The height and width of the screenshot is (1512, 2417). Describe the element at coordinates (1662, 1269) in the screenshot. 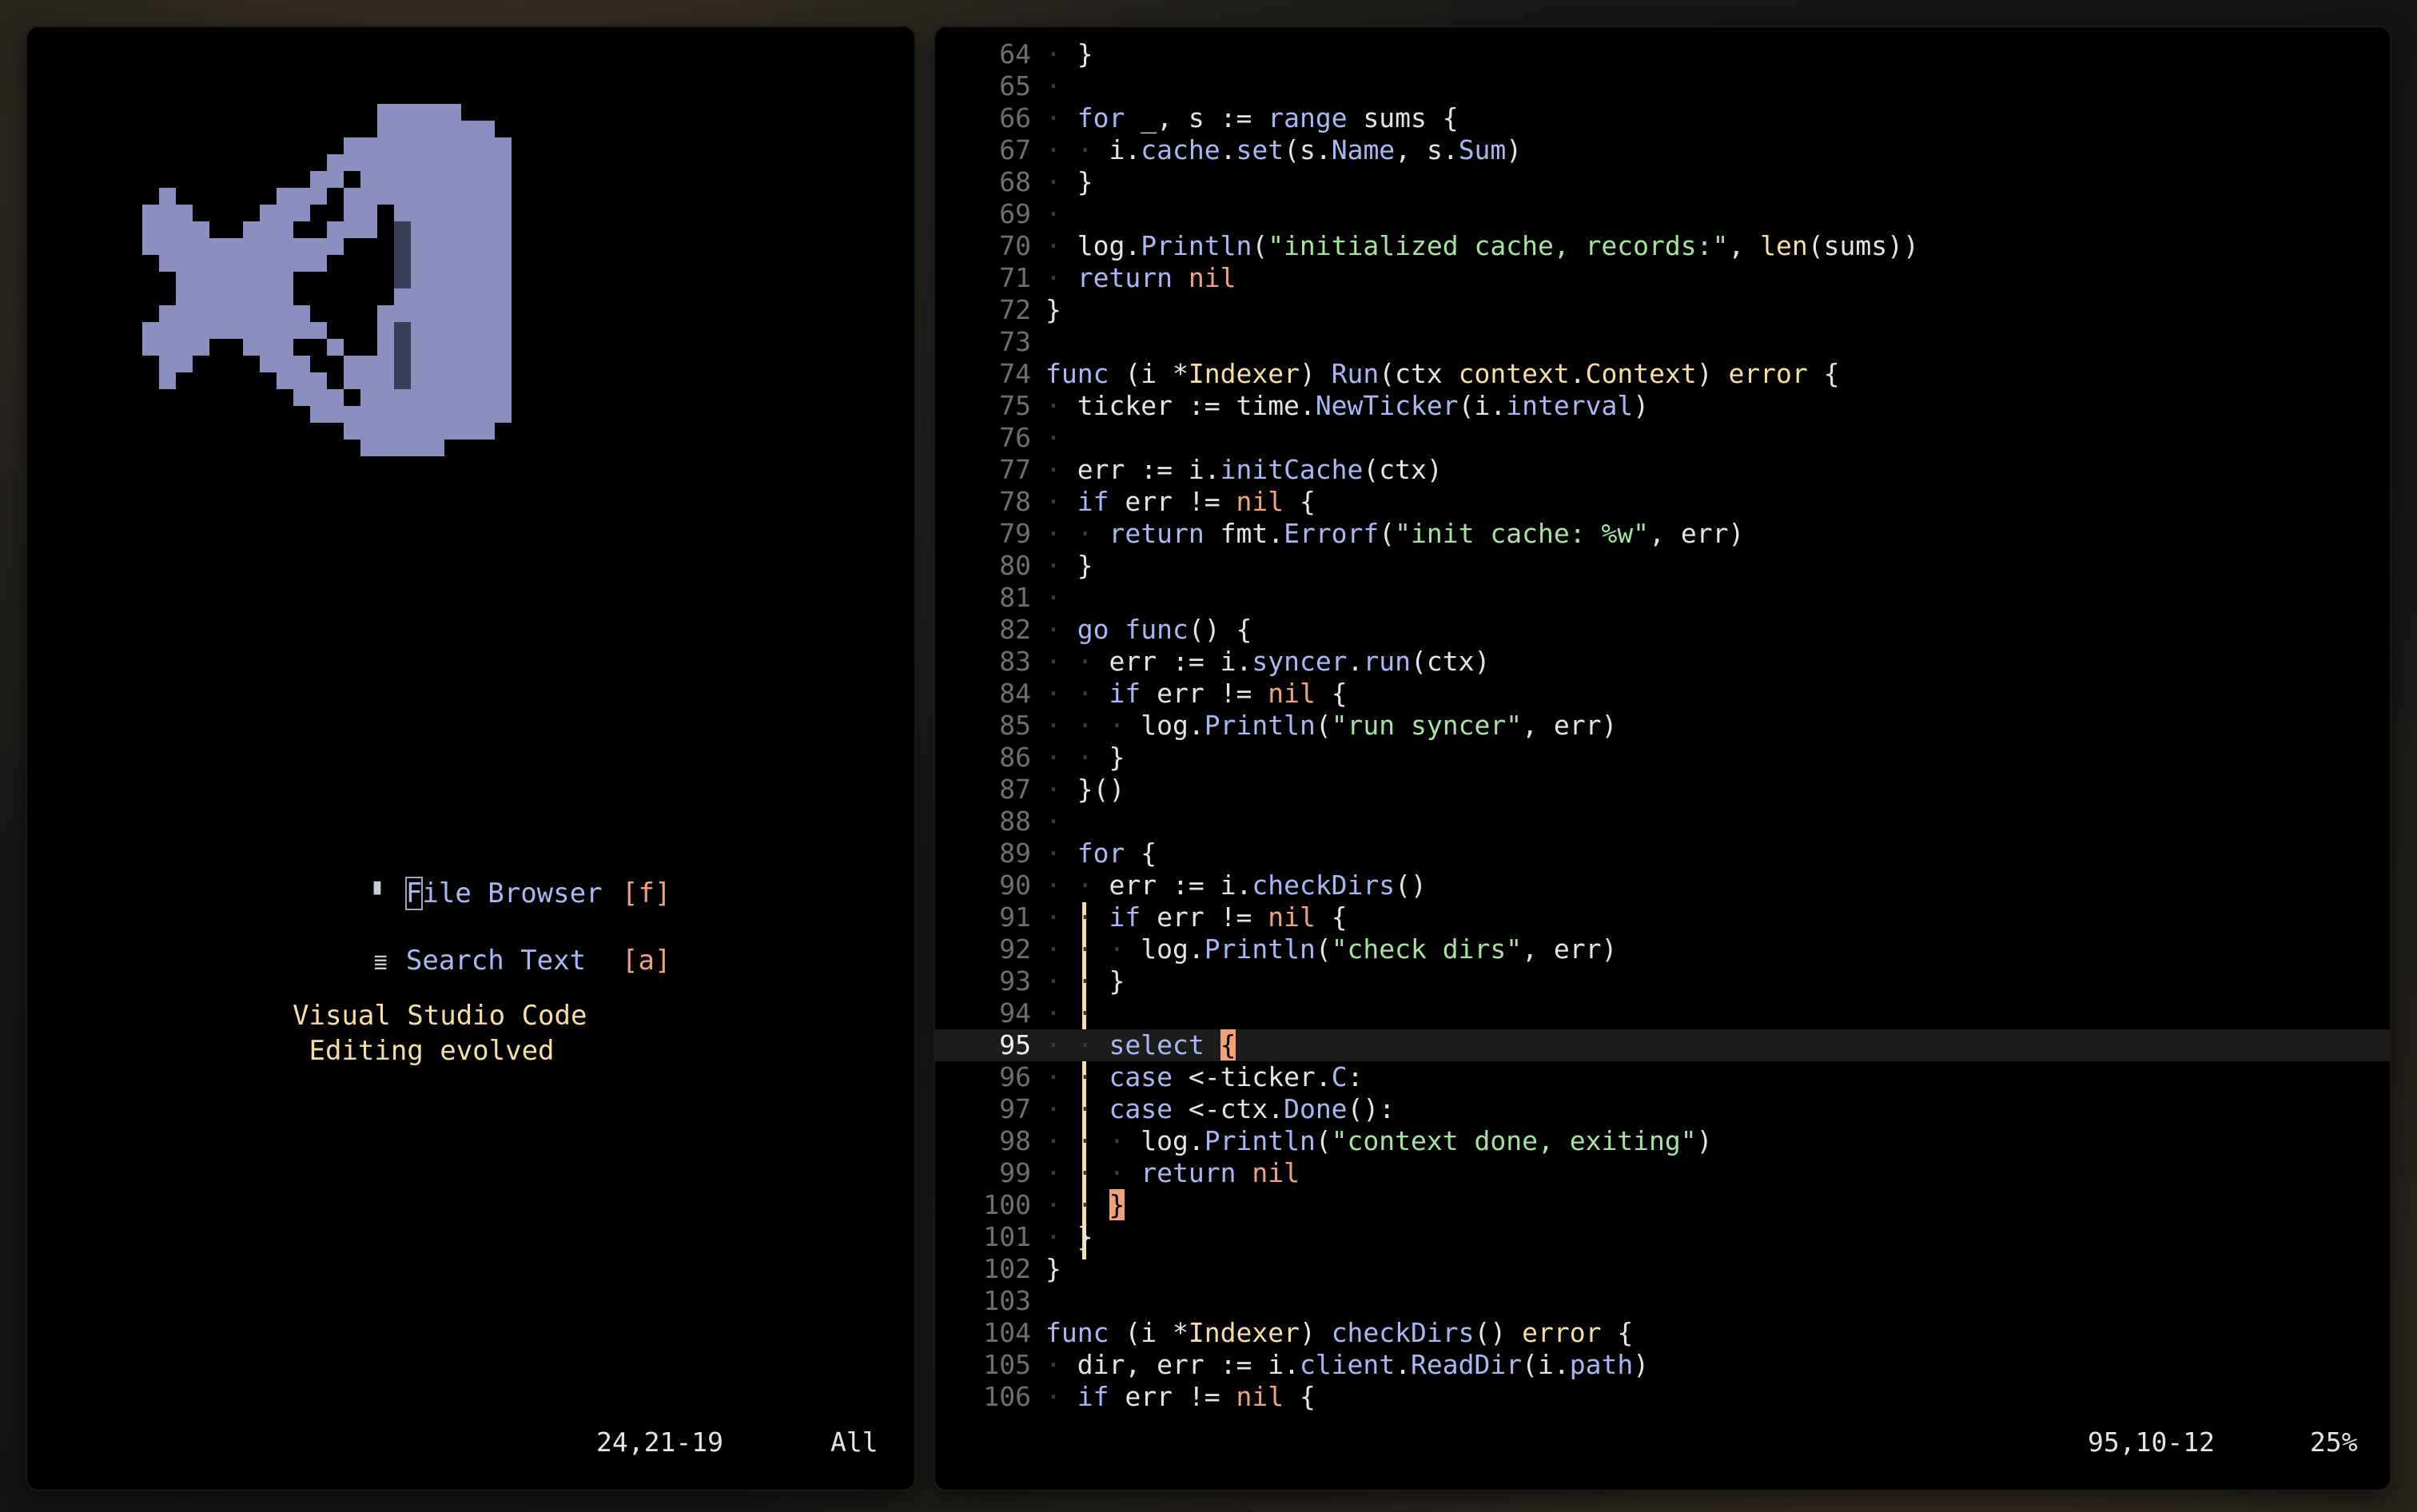

I see `code-line: 102}` at that location.